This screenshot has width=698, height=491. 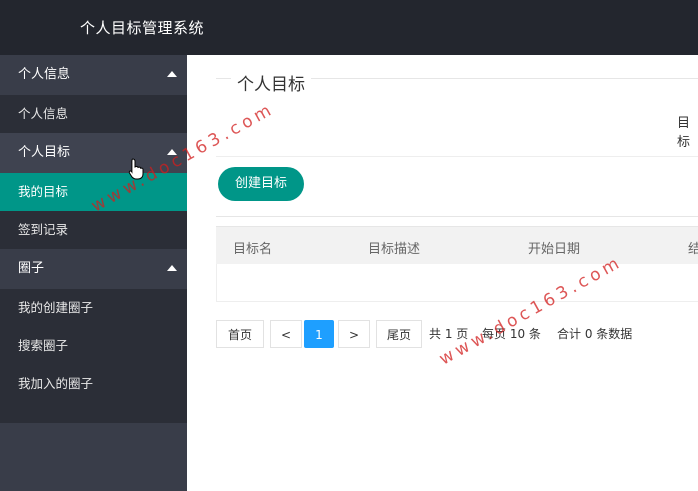 What do you see at coordinates (93, 308) in the screenshot?
I see `sidebar-item-my-created-circles: 我的创建圈子` at bounding box center [93, 308].